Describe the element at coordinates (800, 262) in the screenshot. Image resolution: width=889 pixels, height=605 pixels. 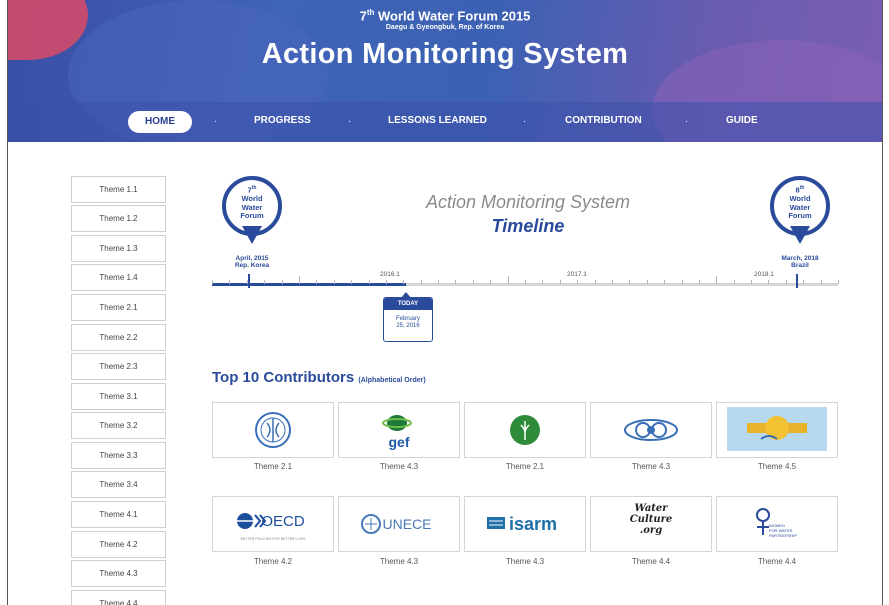
I see `end-date: March, 2018 Brazil` at that location.